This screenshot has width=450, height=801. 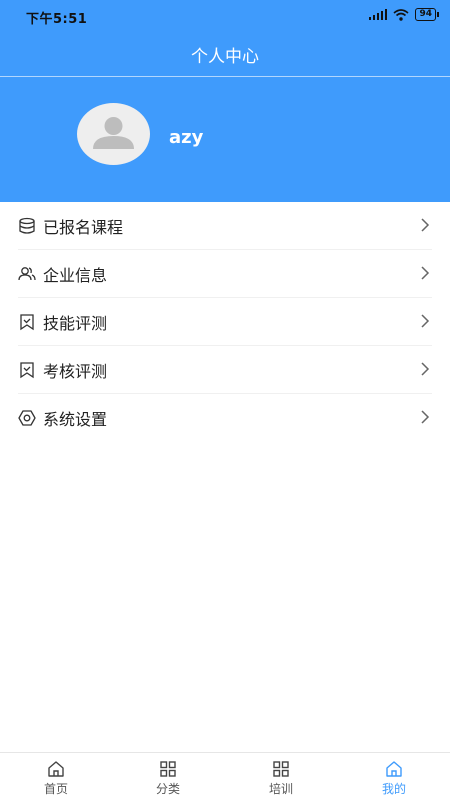 I want to click on menu-item-company-info: 企业信息, so click(x=225, y=274).